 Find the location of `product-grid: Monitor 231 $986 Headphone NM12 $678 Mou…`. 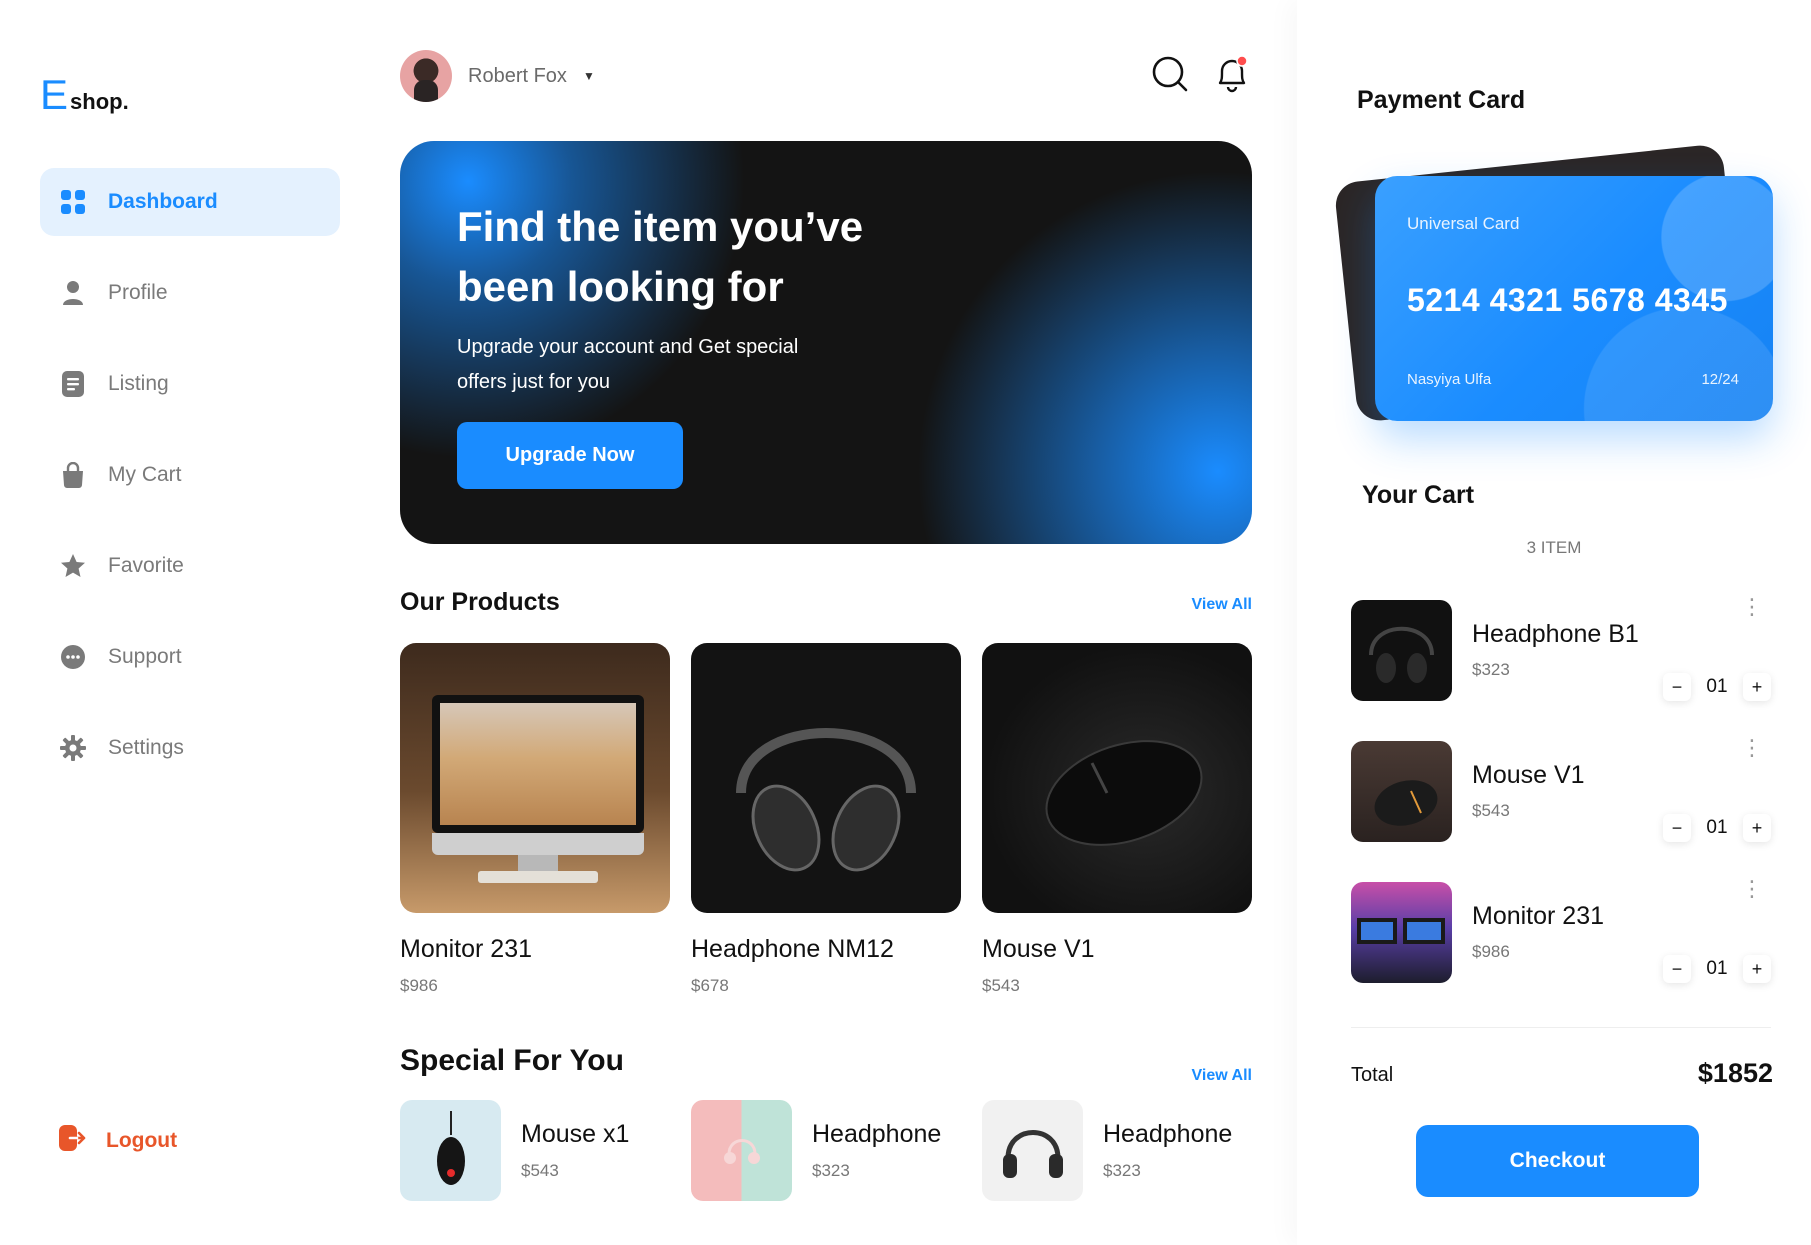

product-grid: Monitor 231 $986 Headphone NM12 $678 Mou… is located at coordinates (826, 819).